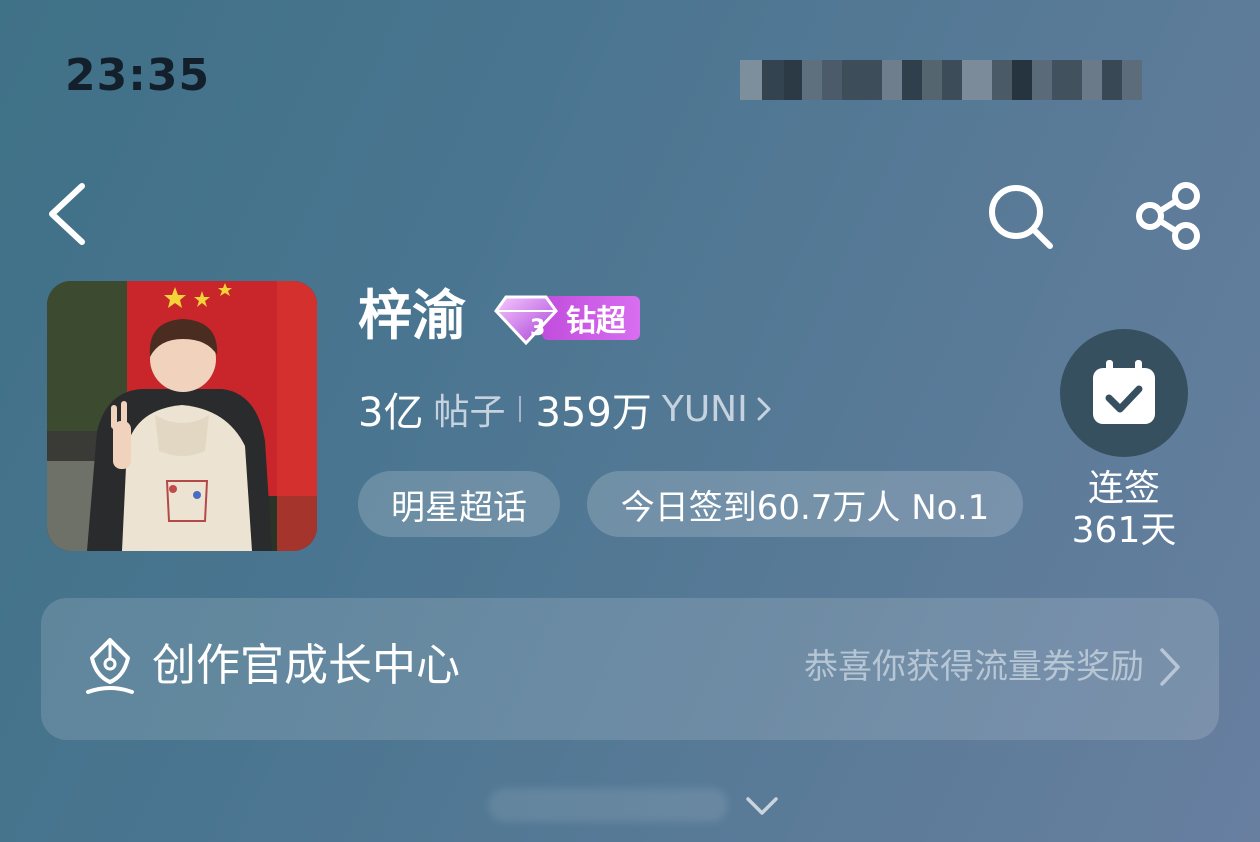 Image resolution: width=1260 pixels, height=842 pixels. What do you see at coordinates (1123, 488) in the screenshot?
I see `checkin-streak-label: 连签` at bounding box center [1123, 488].